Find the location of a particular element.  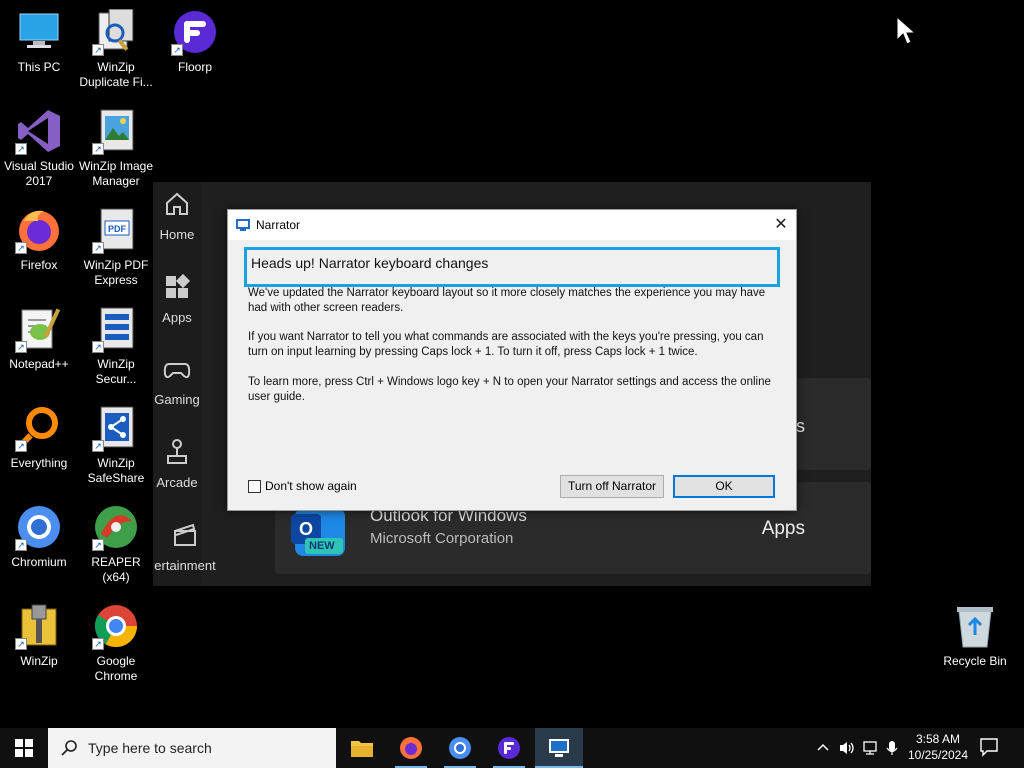

desktop-icon-label: Floorp is located at coordinates (194, 67).